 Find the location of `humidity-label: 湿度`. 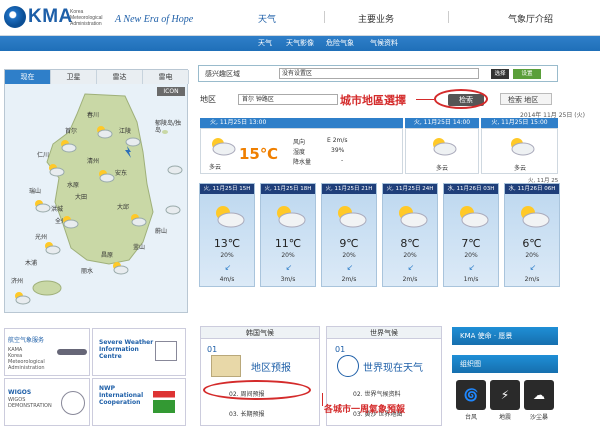

humidity-label: 湿度 is located at coordinates (299, 152).